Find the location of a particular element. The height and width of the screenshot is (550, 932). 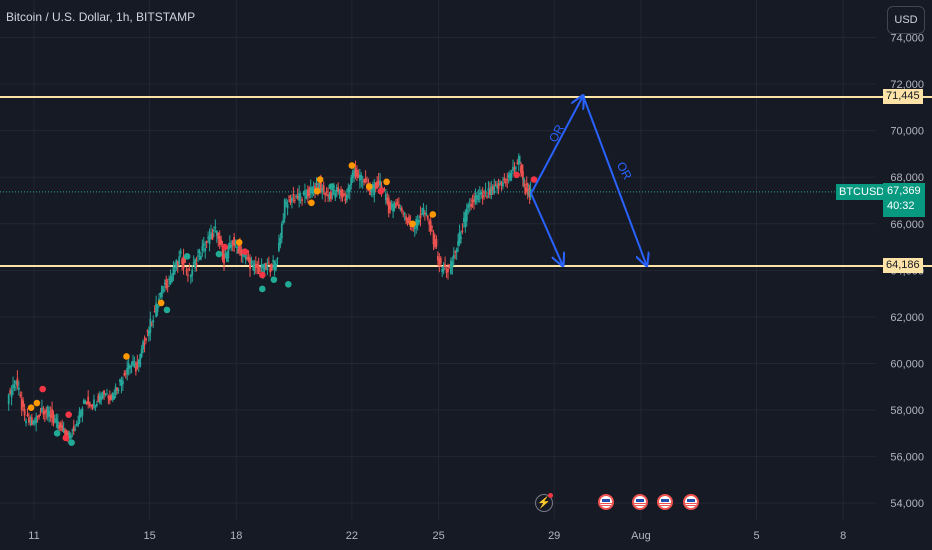

x-tick-label: 8 is located at coordinates (843, 536).